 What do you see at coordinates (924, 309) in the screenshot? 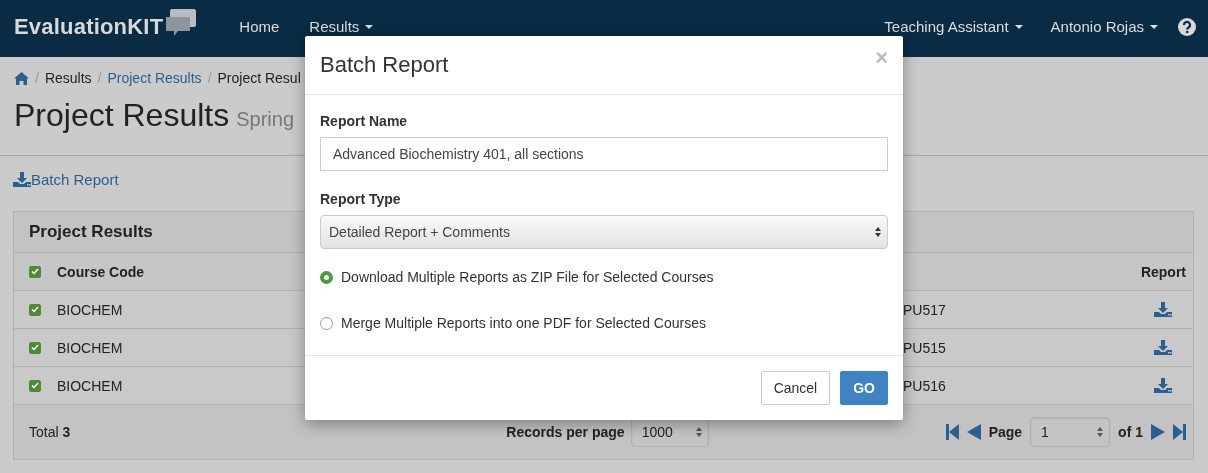
I see `table-cell: PU517` at bounding box center [924, 309].